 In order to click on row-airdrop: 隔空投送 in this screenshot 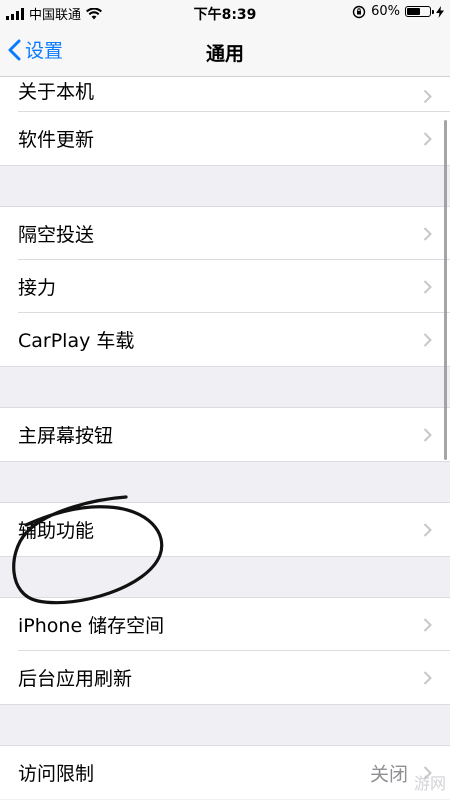, I will do `click(225, 233)`.